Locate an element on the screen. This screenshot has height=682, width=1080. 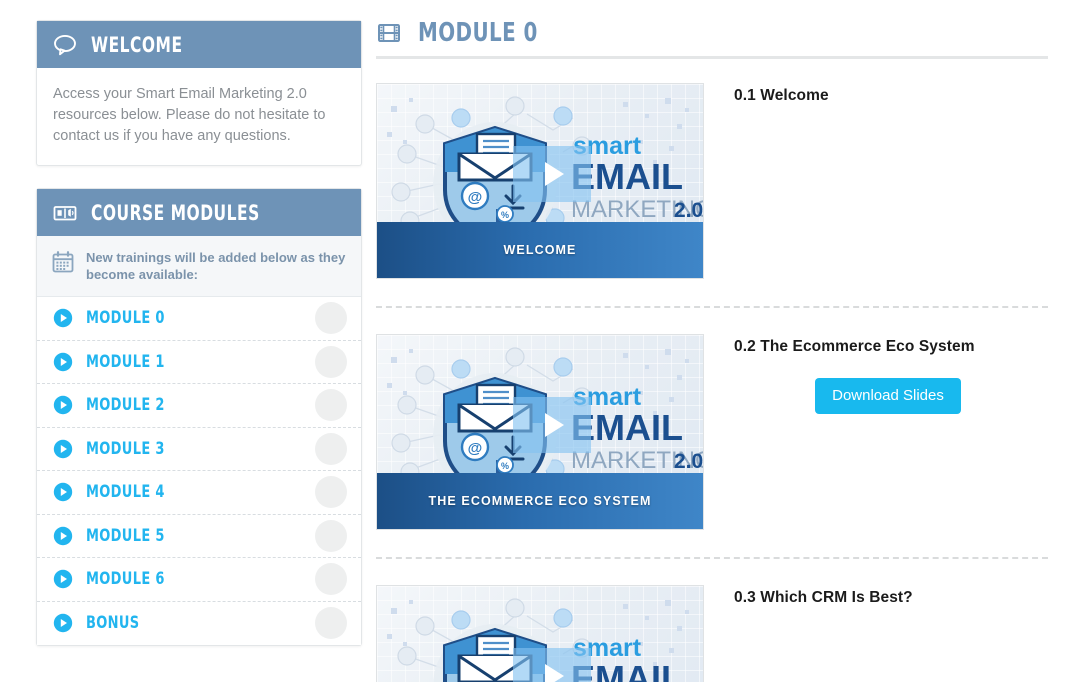
lesson-title: 0.1 Welcome is located at coordinates (781, 95).